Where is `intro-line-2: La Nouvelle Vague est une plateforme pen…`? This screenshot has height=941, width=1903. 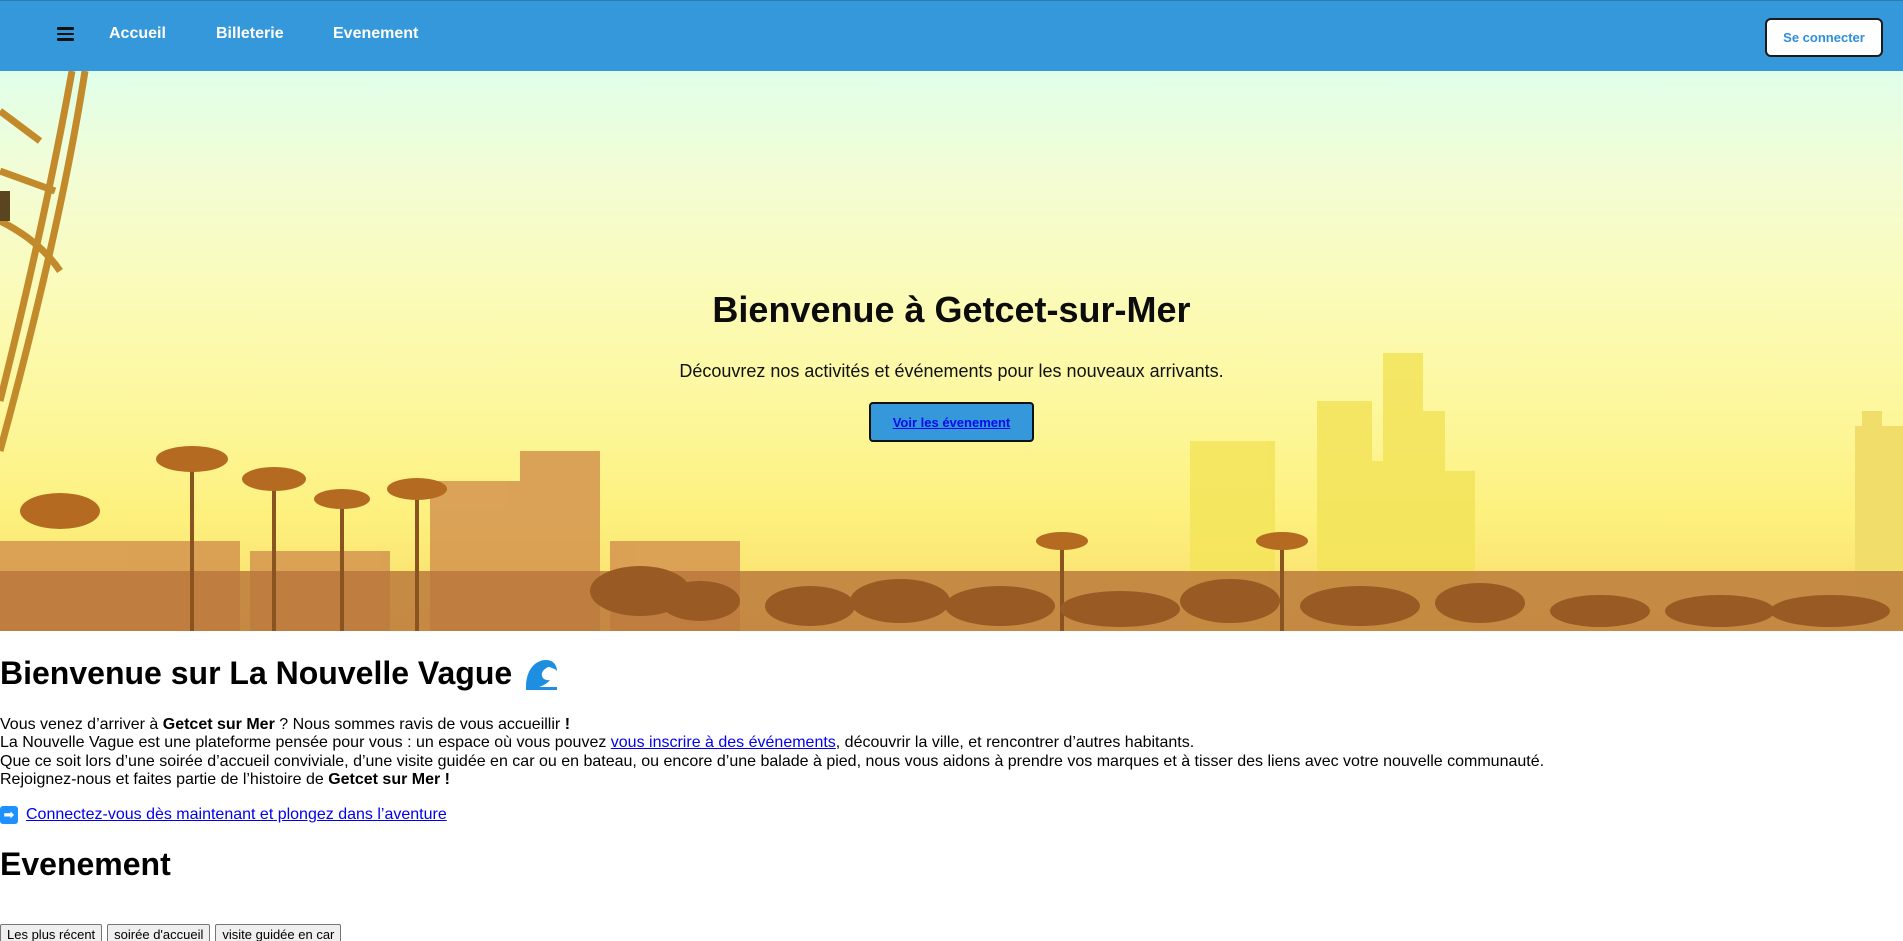 intro-line-2: La Nouvelle Vague est une plateforme pen… is located at coordinates (772, 743).